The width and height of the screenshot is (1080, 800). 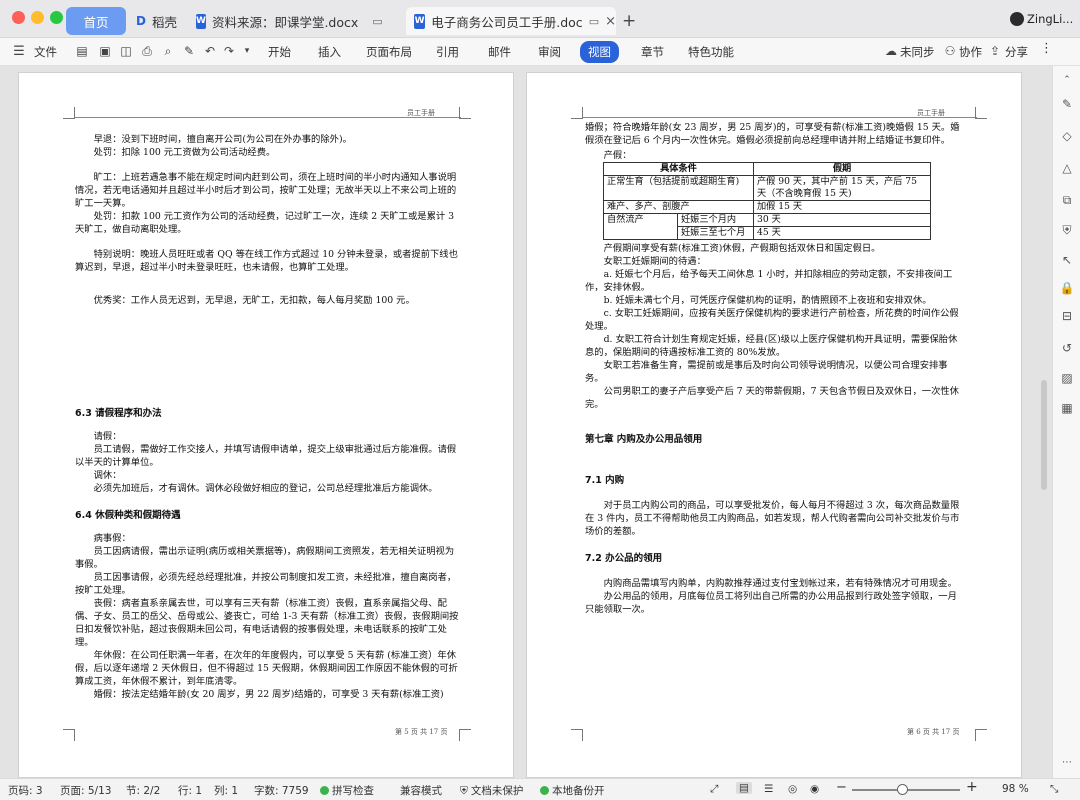 What do you see at coordinates (594, 21) in the screenshot?
I see `monitor-icon: ▭` at bounding box center [594, 21].